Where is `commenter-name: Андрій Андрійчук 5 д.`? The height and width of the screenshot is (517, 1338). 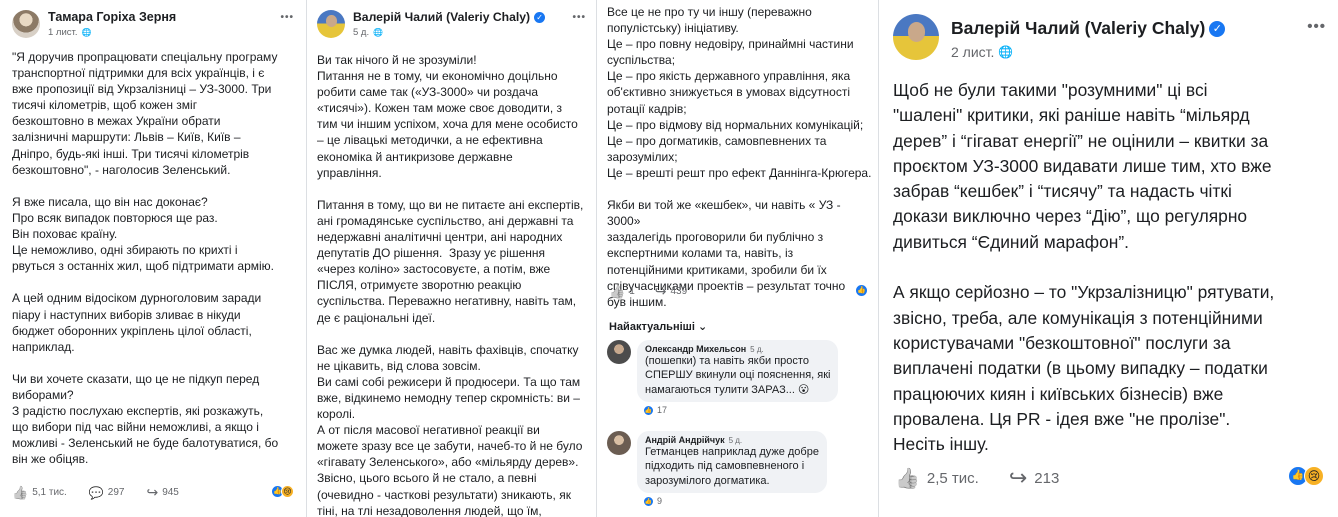 commenter-name: Андрій Андрійчук 5 д. is located at coordinates (732, 440).